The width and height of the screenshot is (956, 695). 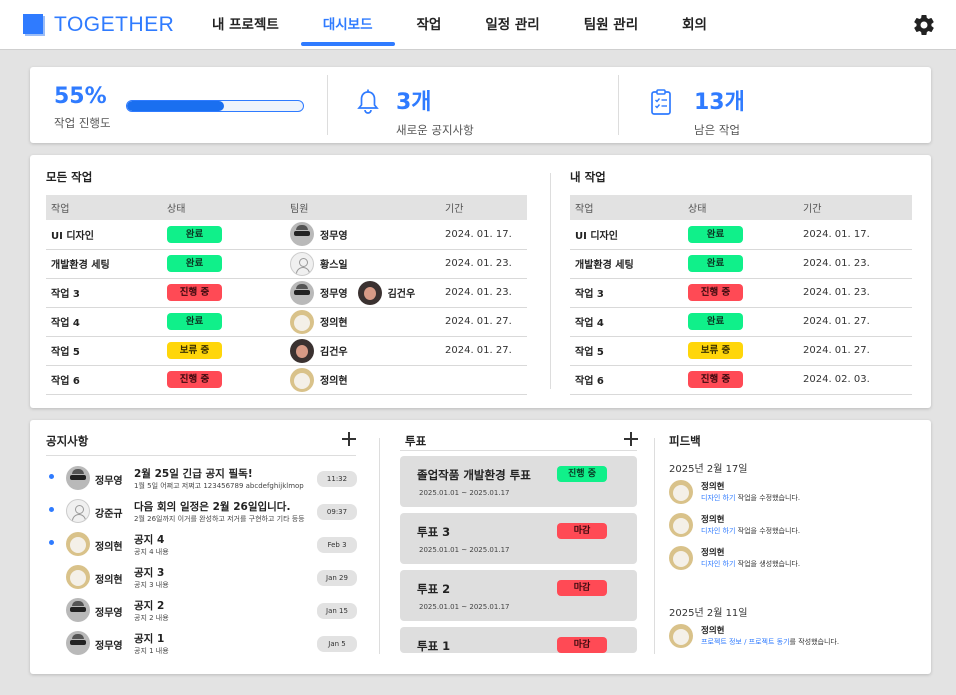 I want to click on vote-card: 졸업작품 개발환경 투표 2025.01.01 ~ 2025.01.17 진행 중, so click(x=518, y=481).